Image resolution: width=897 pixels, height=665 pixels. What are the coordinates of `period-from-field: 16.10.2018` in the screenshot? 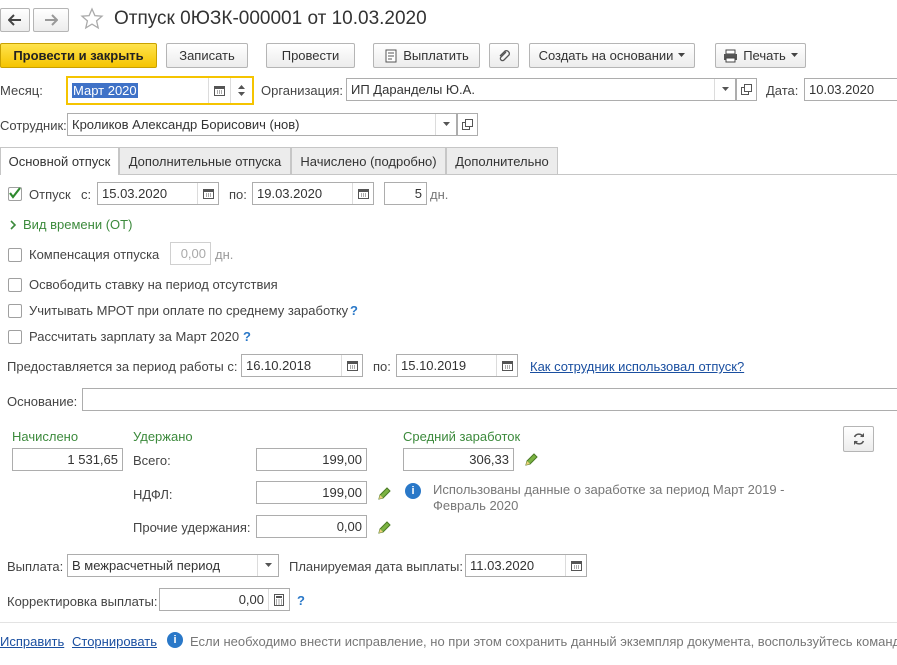 It's located at (302, 365).